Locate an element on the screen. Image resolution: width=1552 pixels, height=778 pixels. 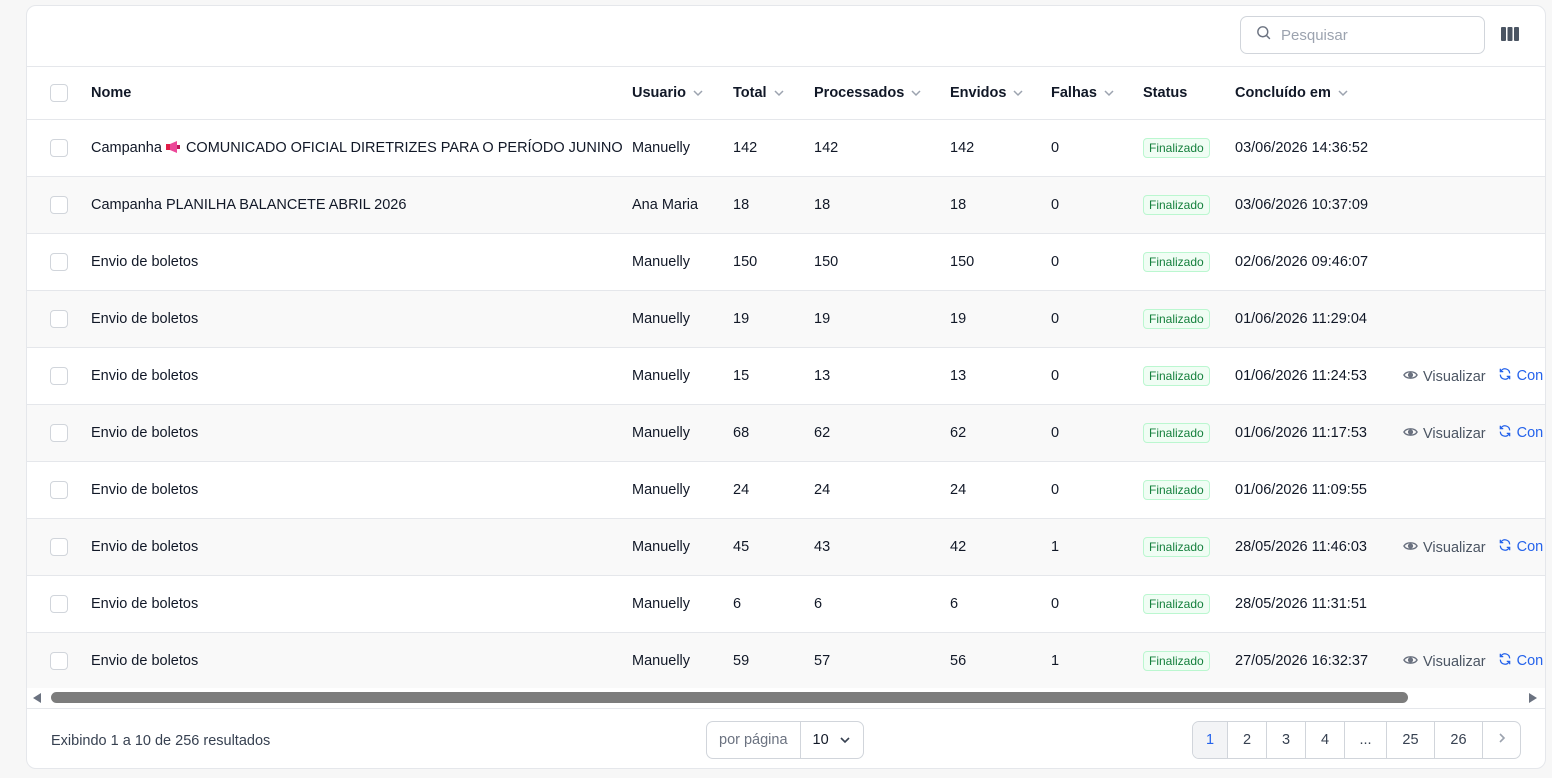
cell-total: 15 is located at coordinates (741, 375).